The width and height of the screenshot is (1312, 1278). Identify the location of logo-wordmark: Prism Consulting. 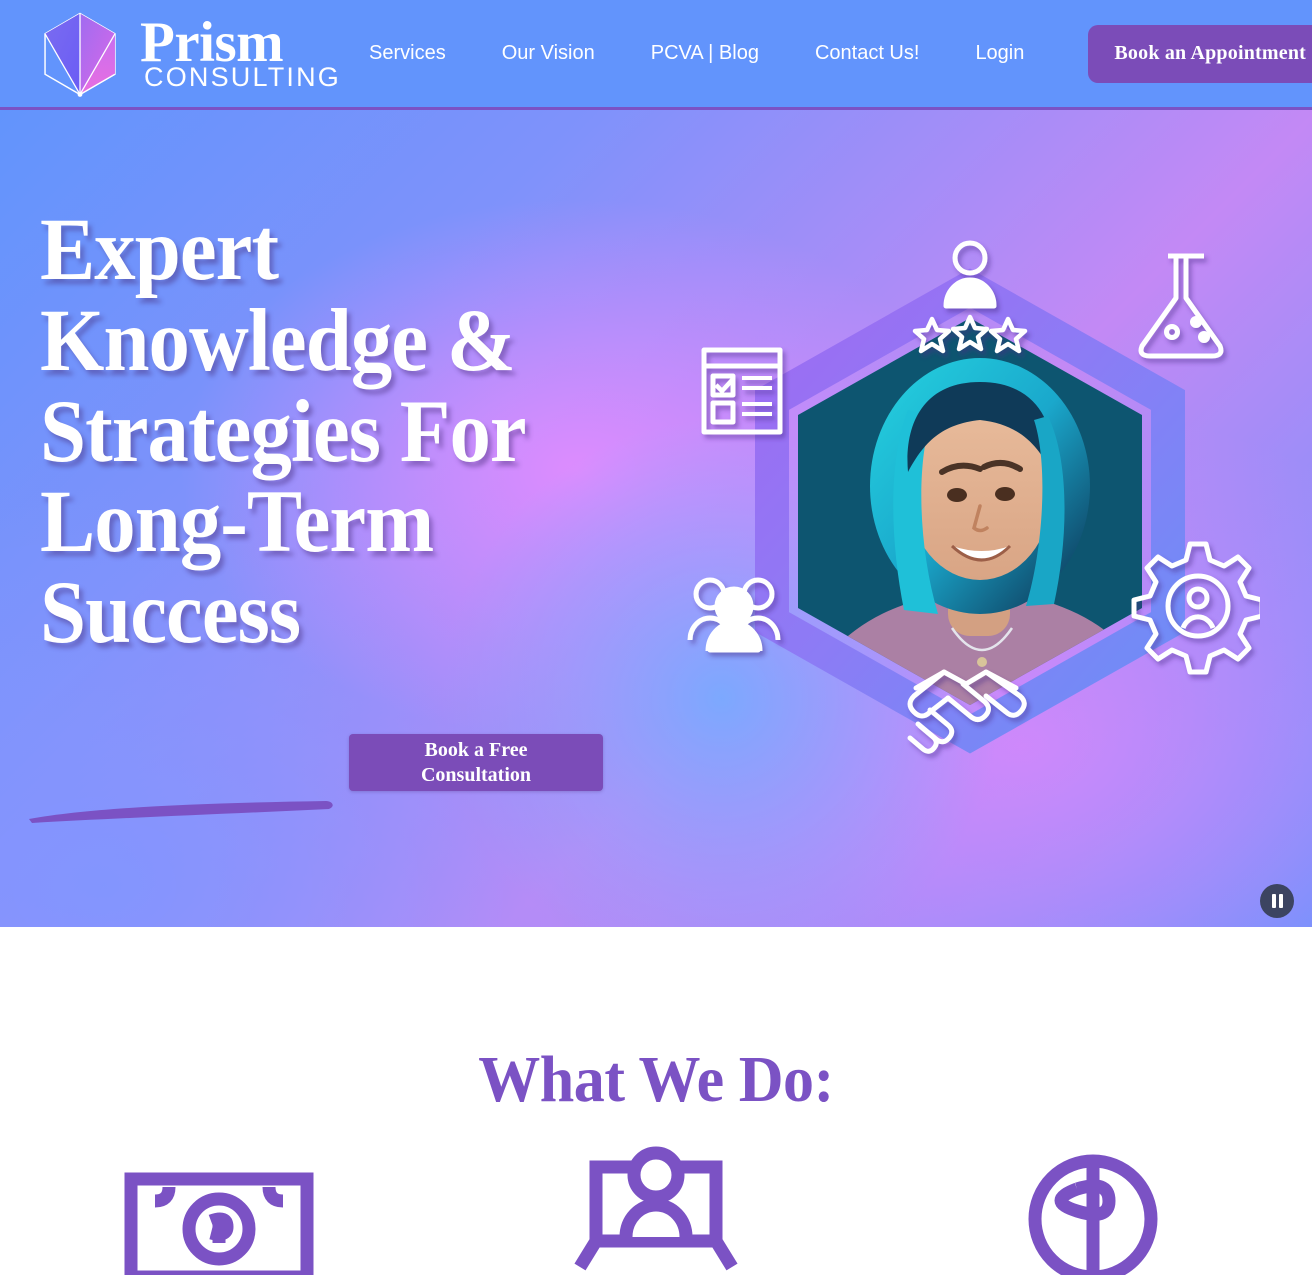
(241, 53).